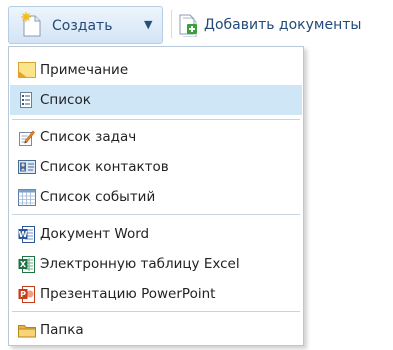  I want to click on create-button: Создать ▼, so click(85, 25).